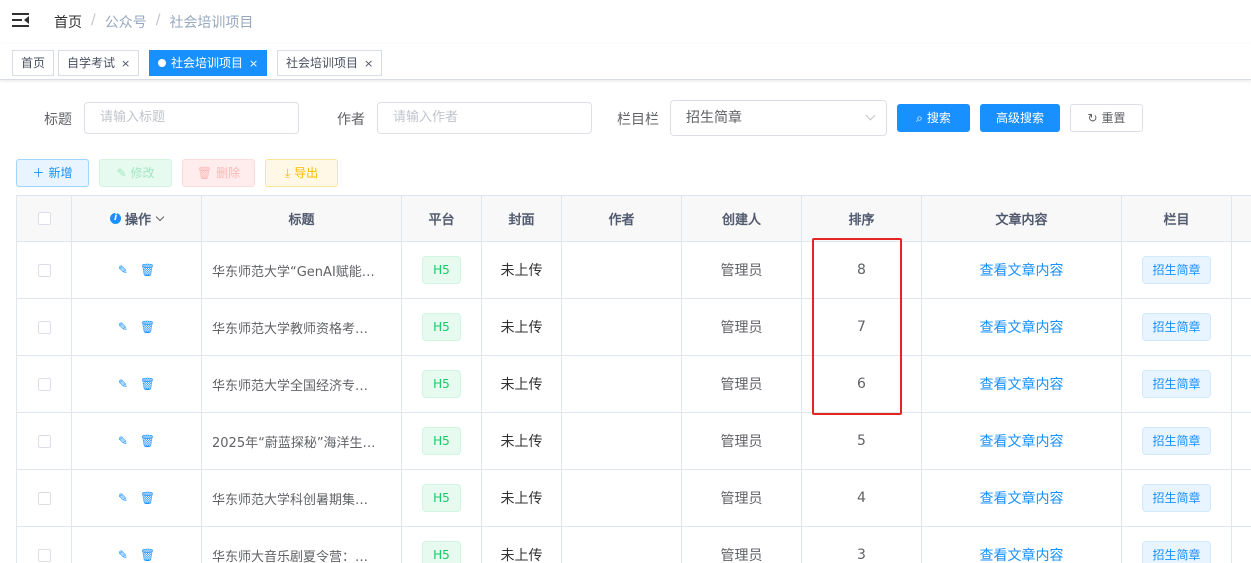  What do you see at coordinates (442, 441) in the screenshot?
I see `row-platform-cell: H5` at bounding box center [442, 441].